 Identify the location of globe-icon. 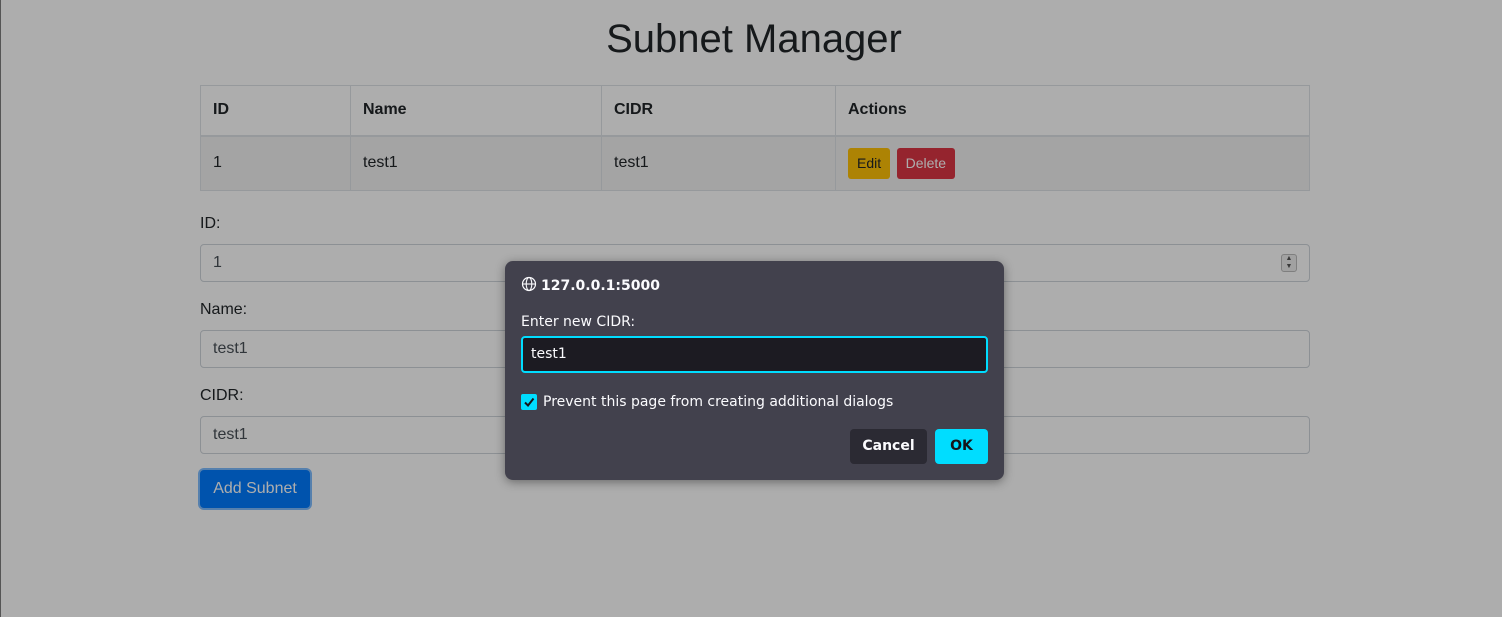
(531, 286).